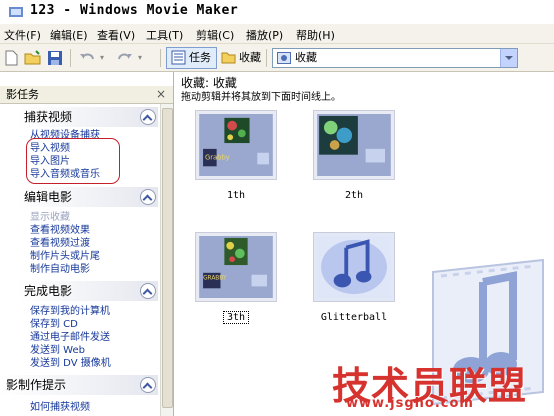 The height and width of the screenshot is (416, 554). What do you see at coordinates (217, 158) in the screenshot?
I see `svg-text: Grabby` at bounding box center [217, 158].